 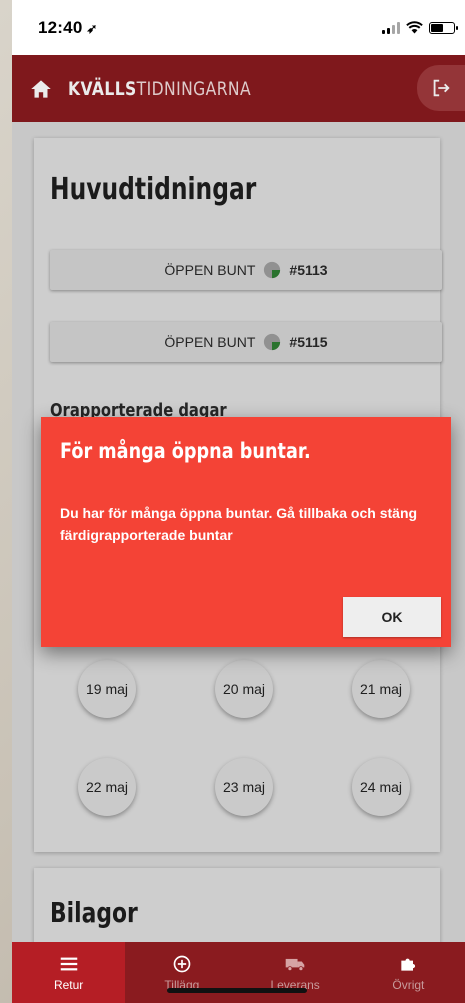 I want to click on tab-leverans: Leverans, so click(x=295, y=972).